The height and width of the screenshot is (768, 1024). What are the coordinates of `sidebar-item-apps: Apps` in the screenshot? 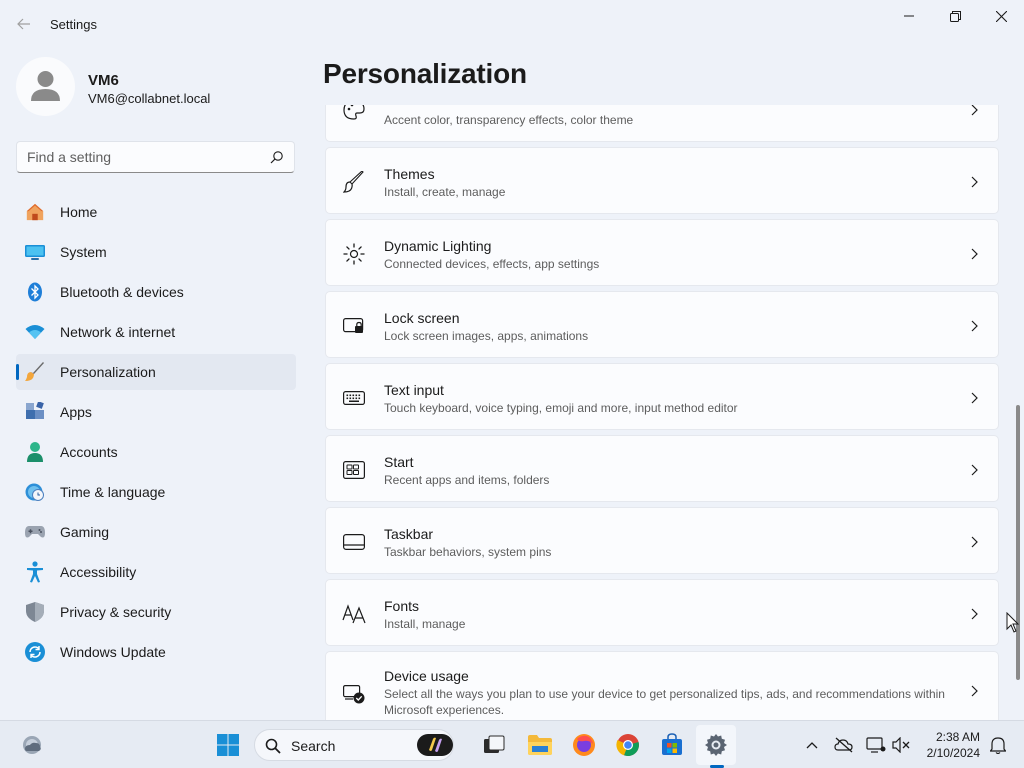 It's located at (156, 412).